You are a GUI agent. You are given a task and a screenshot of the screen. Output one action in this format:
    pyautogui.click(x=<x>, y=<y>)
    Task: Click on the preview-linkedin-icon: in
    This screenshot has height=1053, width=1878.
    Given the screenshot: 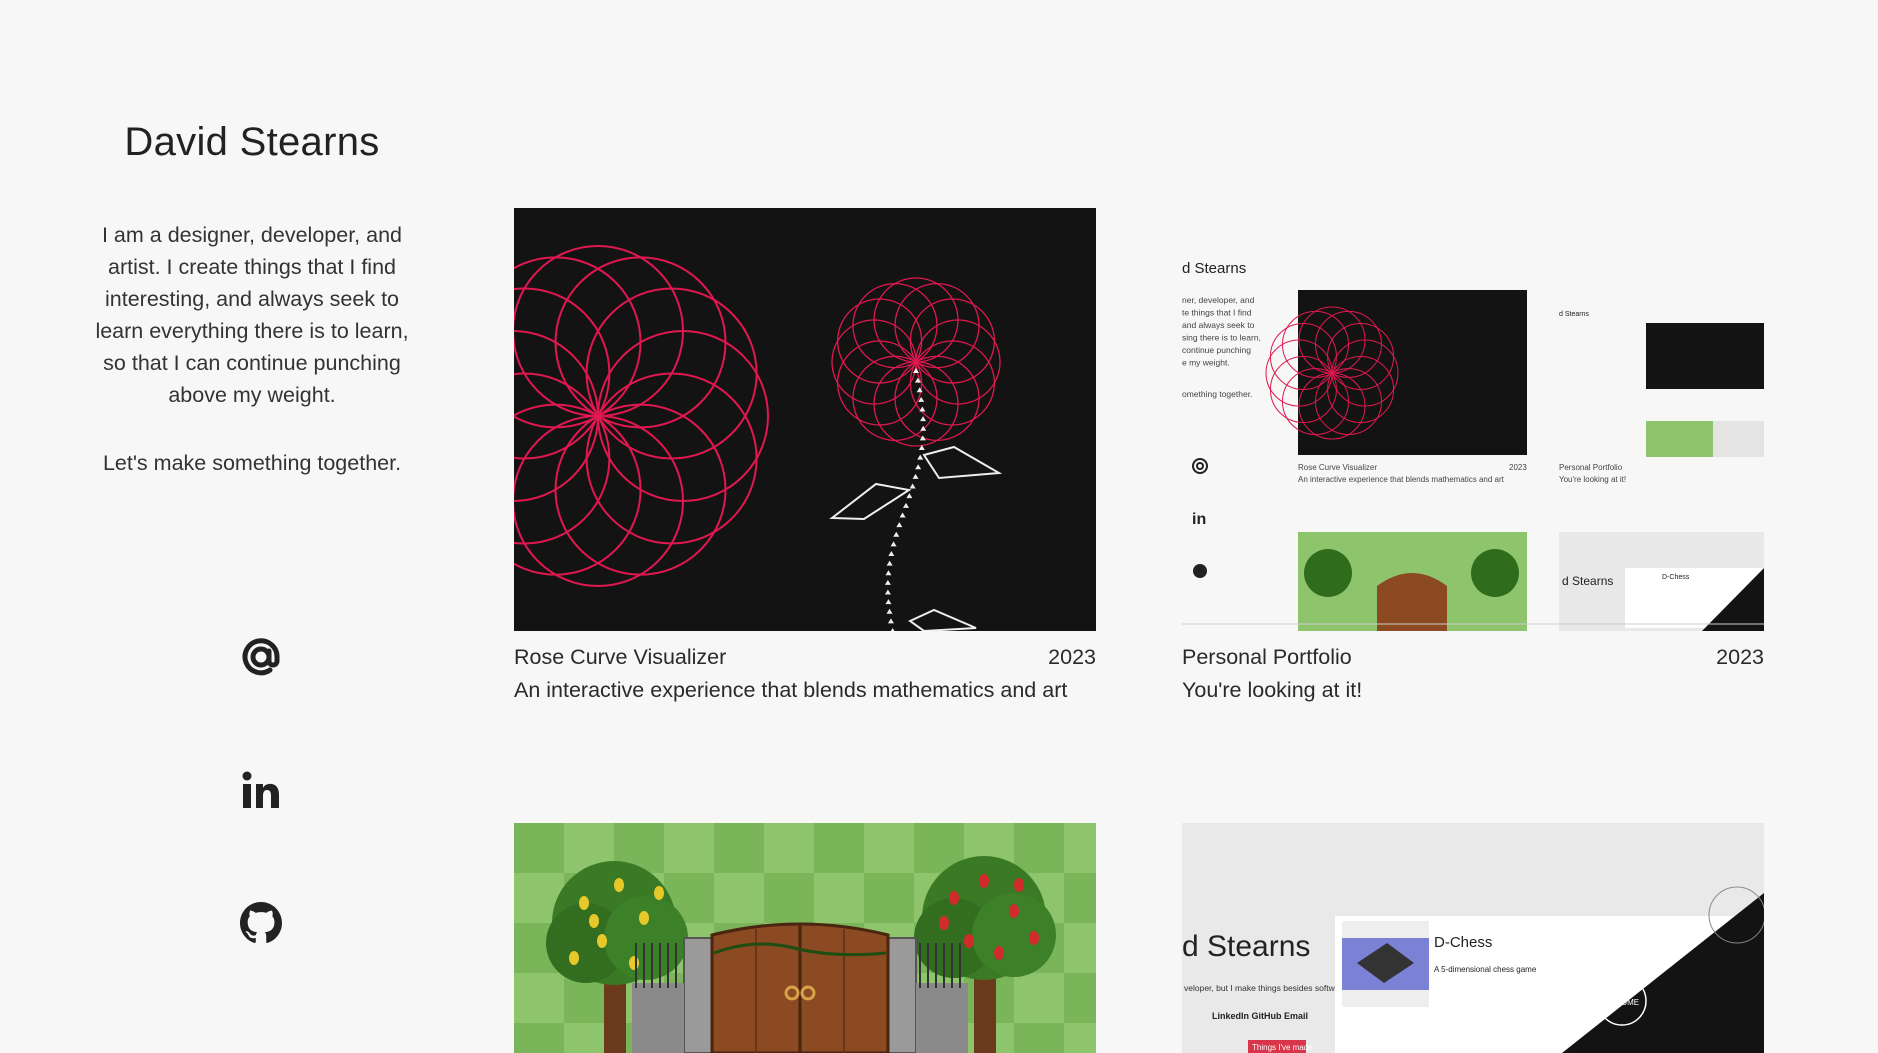 What is the action you would take?
    pyautogui.click(x=1199, y=519)
    